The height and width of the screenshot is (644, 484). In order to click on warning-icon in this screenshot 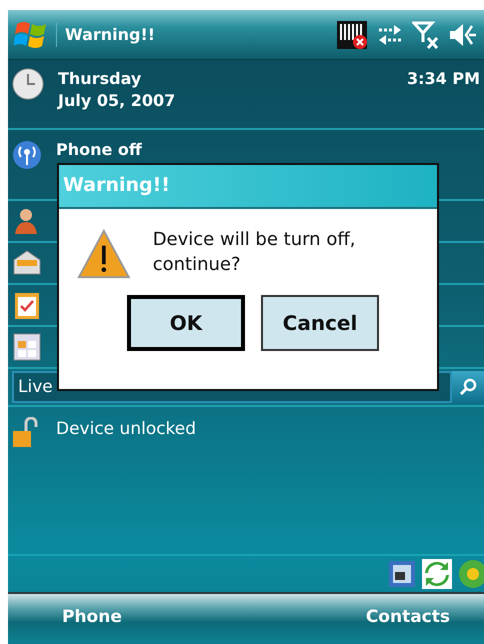, I will do `click(104, 254)`.